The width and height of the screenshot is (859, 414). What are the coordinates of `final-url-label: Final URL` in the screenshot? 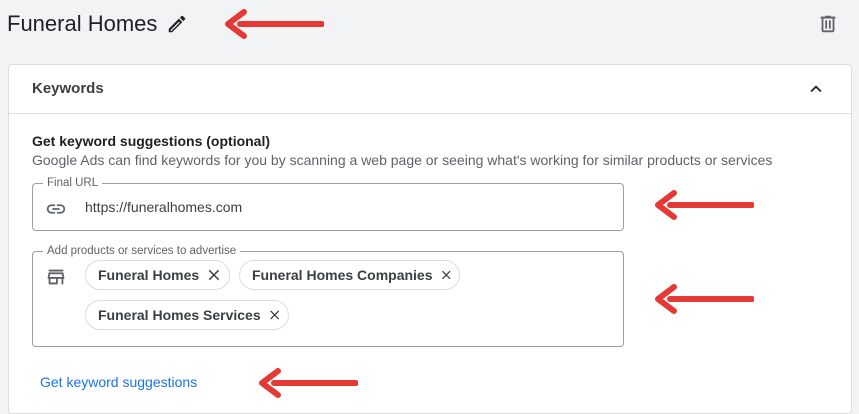 It's located at (73, 183).